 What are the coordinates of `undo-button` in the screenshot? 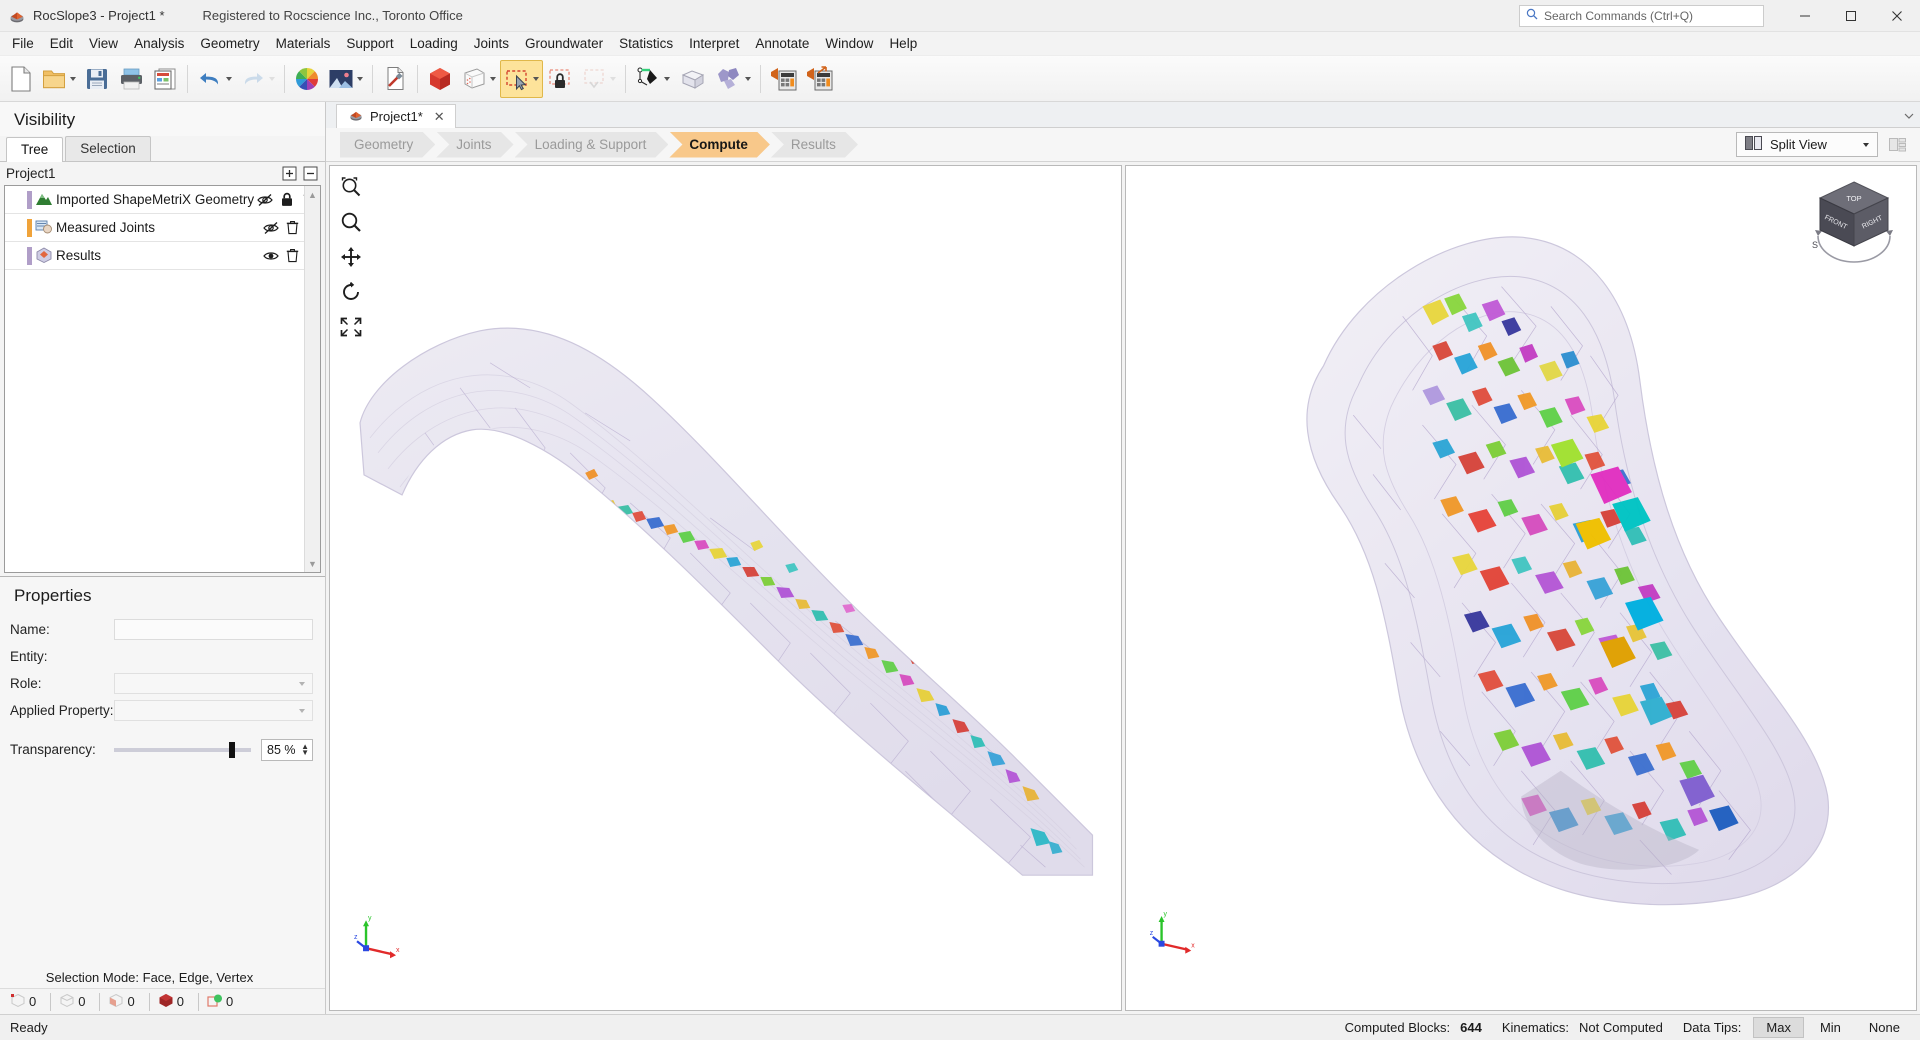 It's located at (214, 79).